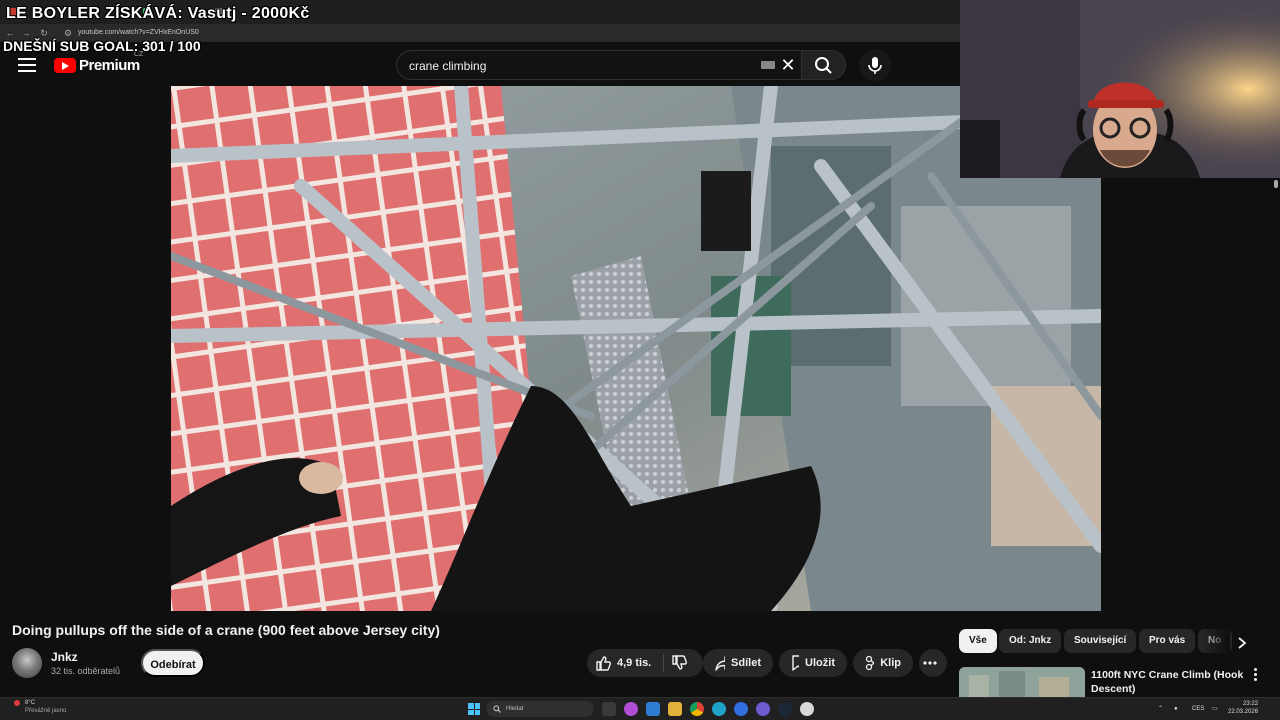  I want to click on task-view-icon, so click(609, 709).